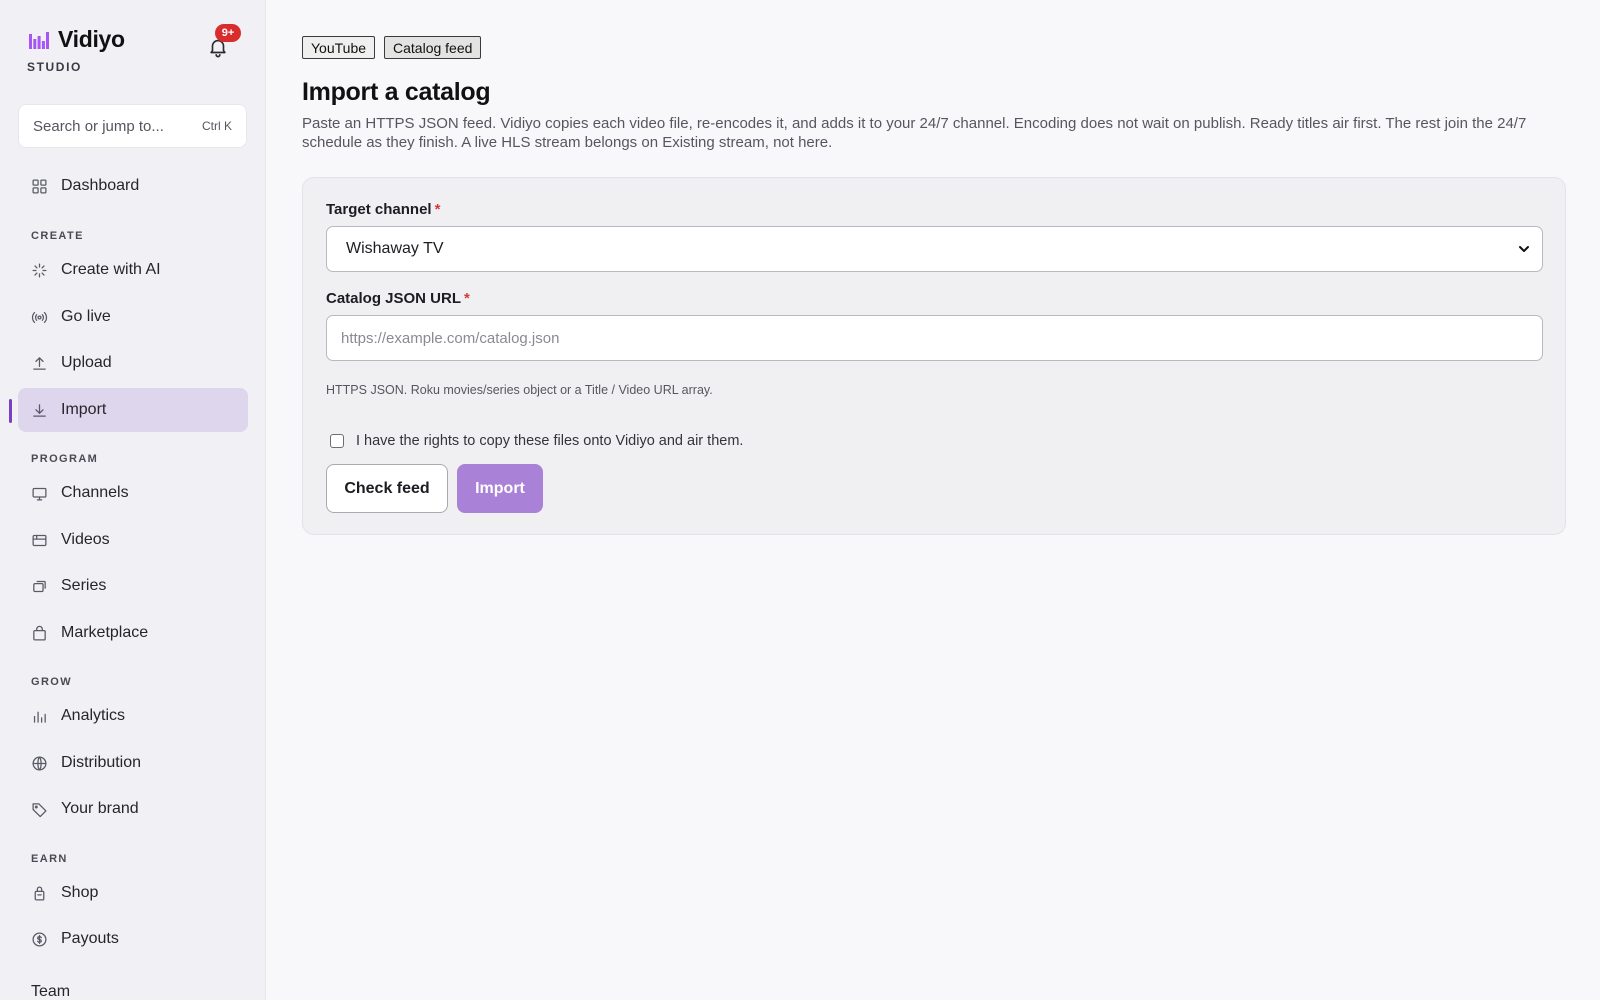  Describe the element at coordinates (39, 809) in the screenshot. I see `tag-icon` at that location.